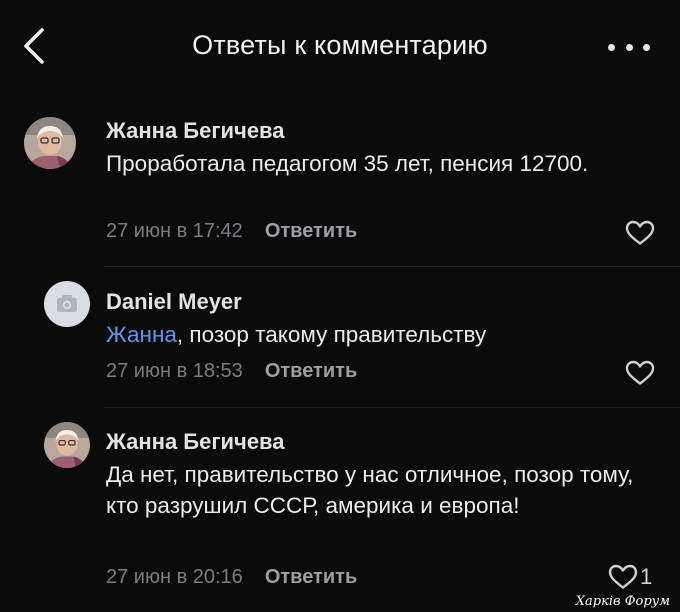 Image resolution: width=680 pixels, height=612 pixels. What do you see at coordinates (174, 231) in the screenshot?
I see `comment-timestamp: 27 июн в 17:42` at bounding box center [174, 231].